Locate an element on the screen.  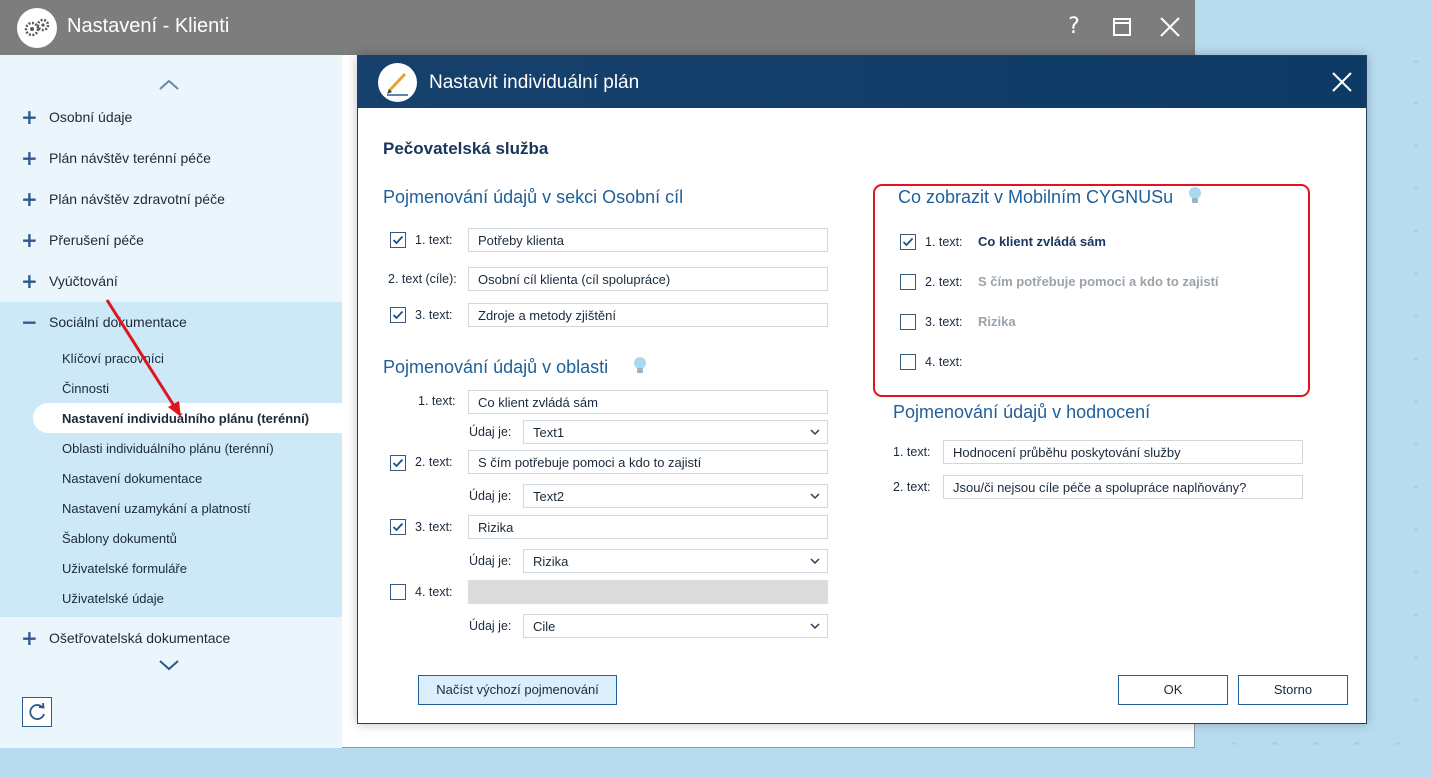
refresh-button is located at coordinates (37, 712).